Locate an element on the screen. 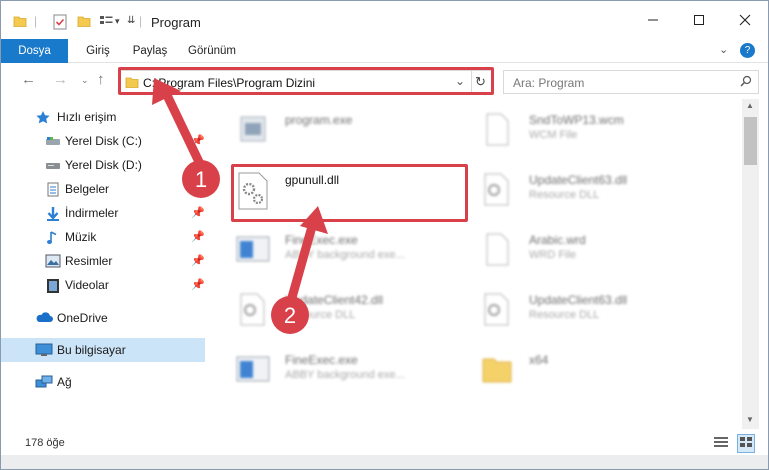  status-bar: 178 öğe is located at coordinates (384, 443).